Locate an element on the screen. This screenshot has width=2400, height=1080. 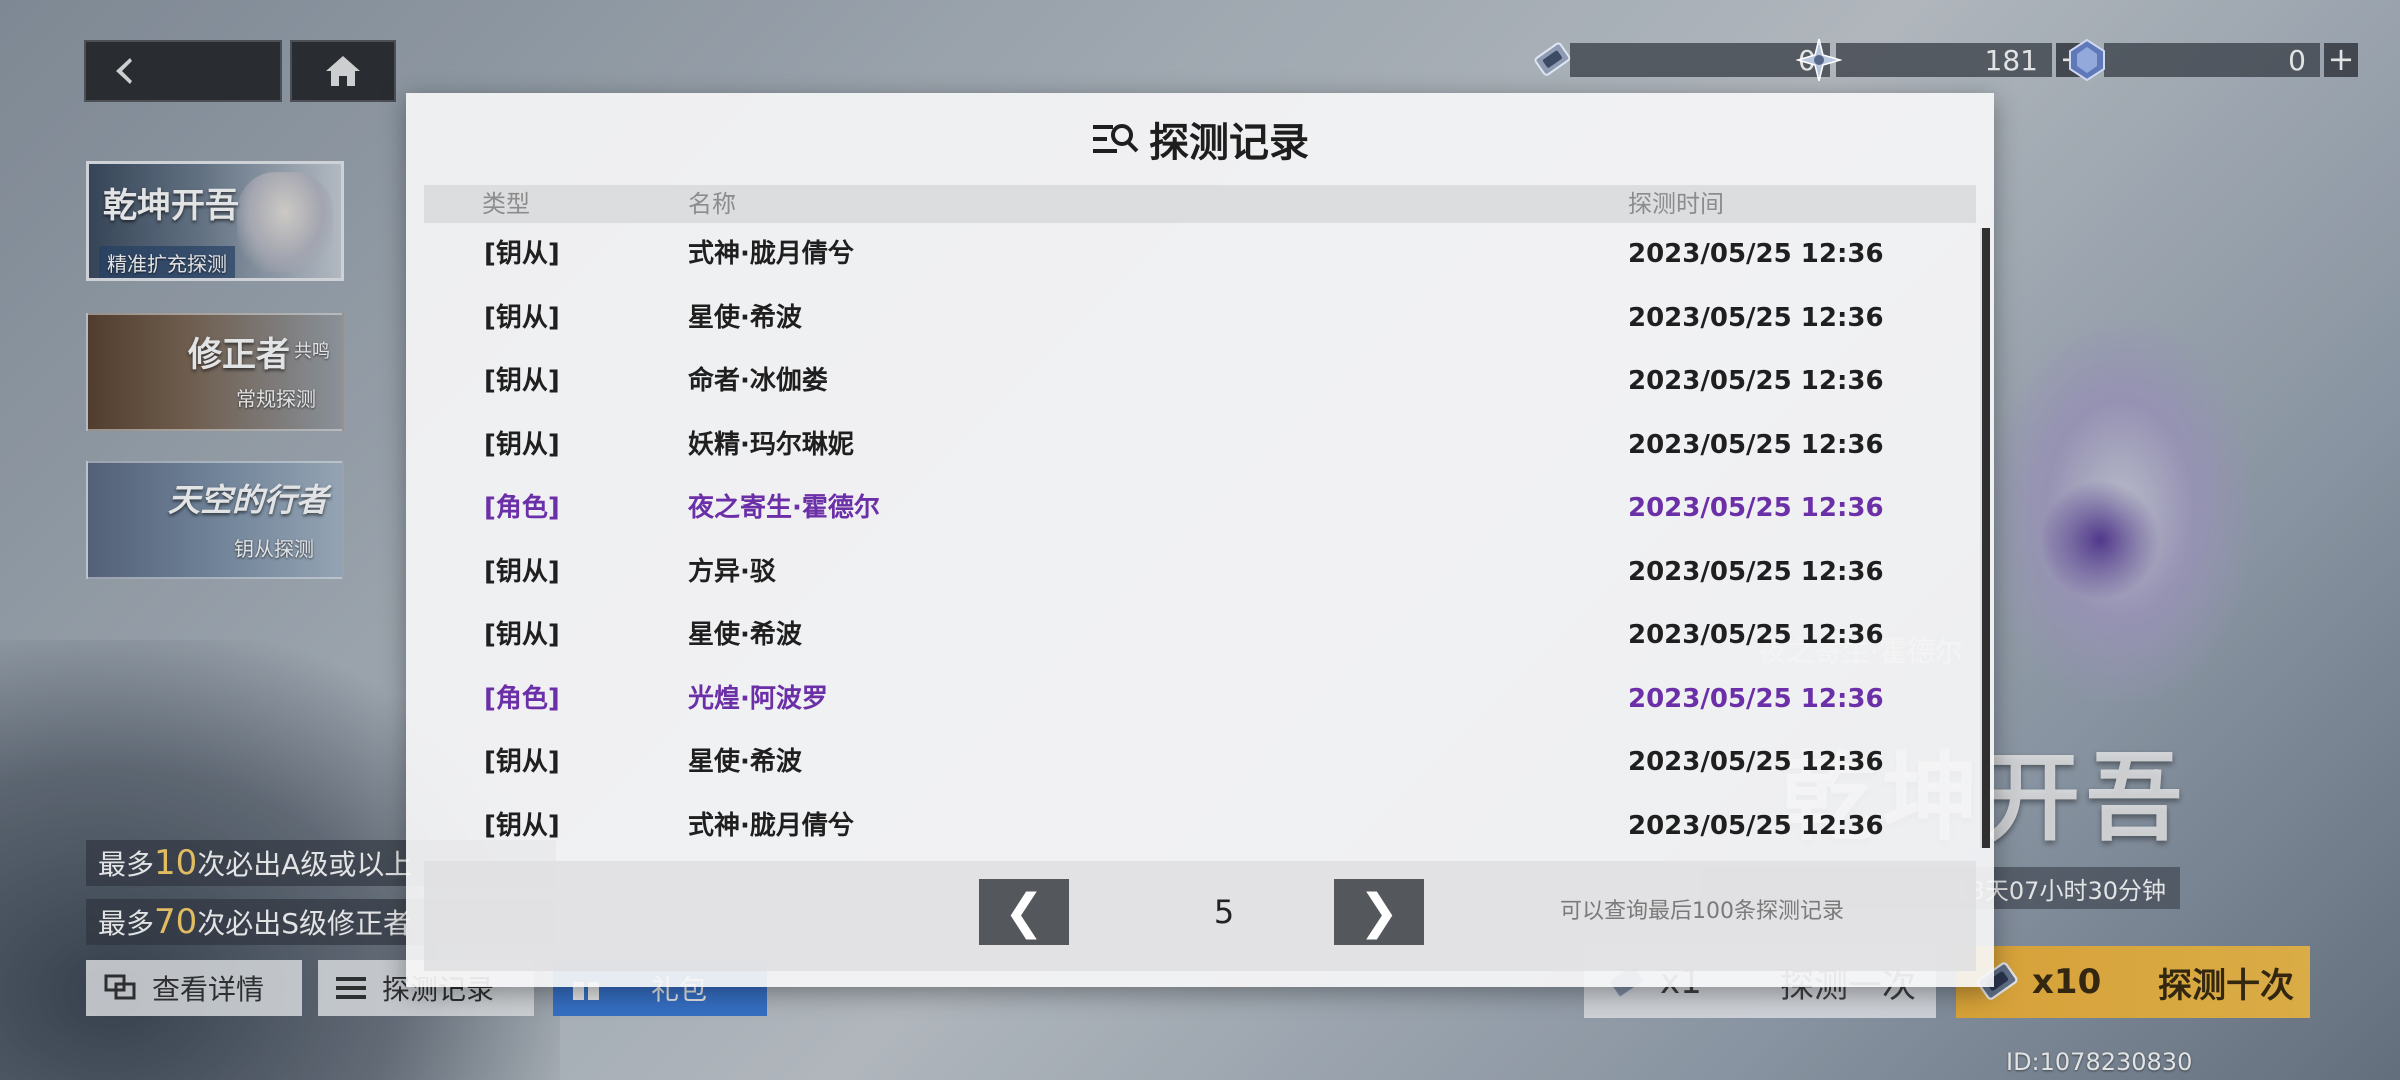
record-limit-note: 可以查询最后100条探测记录 is located at coordinates (1702, 911).